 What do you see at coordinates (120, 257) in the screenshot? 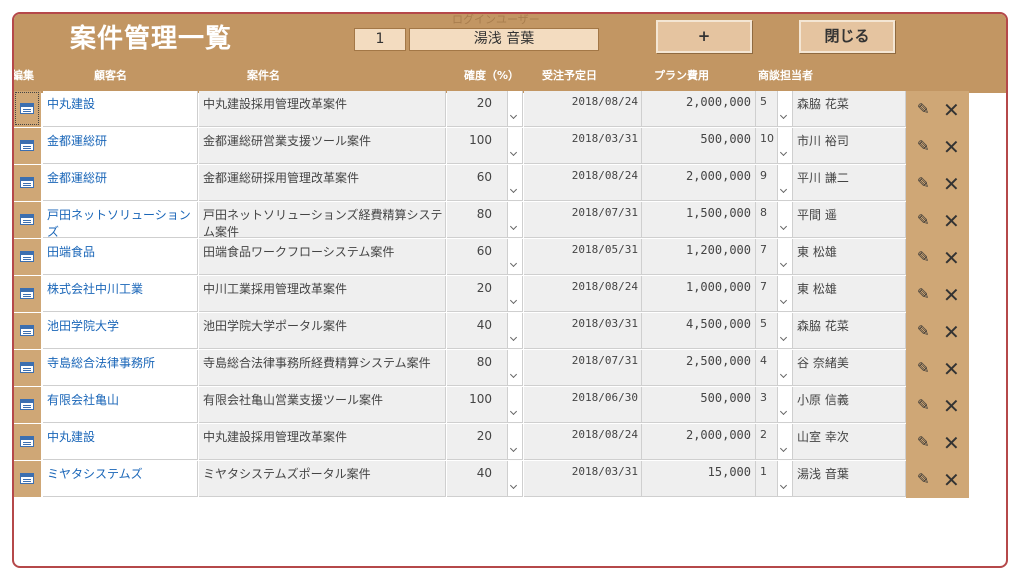
I see `customer-name: 田端食品` at bounding box center [120, 257].